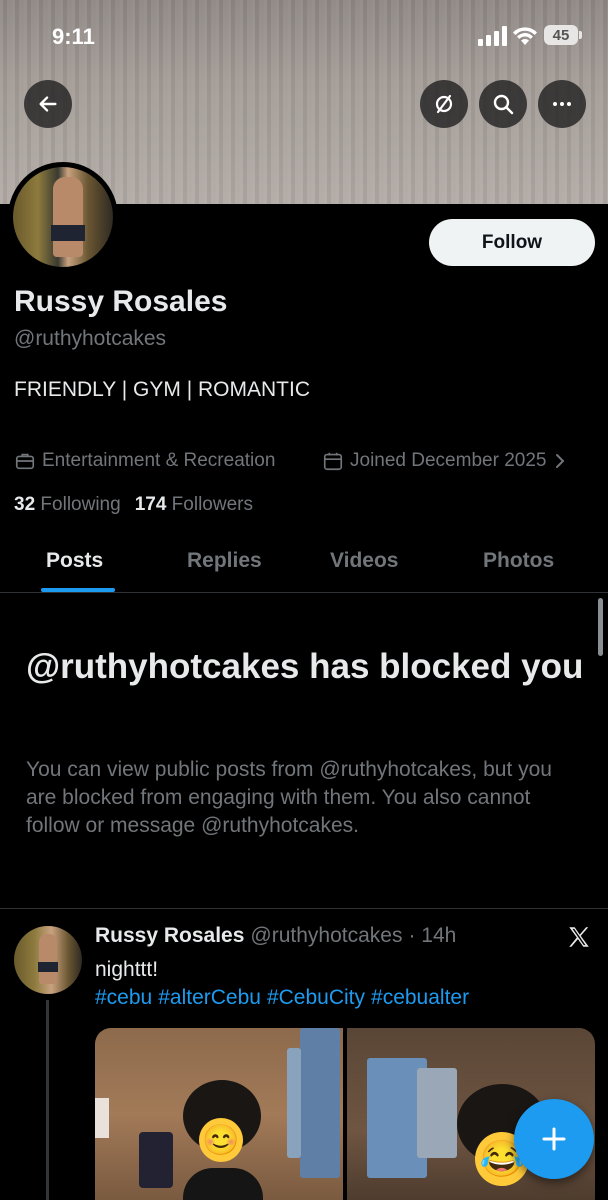 This screenshot has height=1200, width=608. What do you see at coordinates (333, 461) in the screenshot?
I see `calendar-icon` at bounding box center [333, 461].